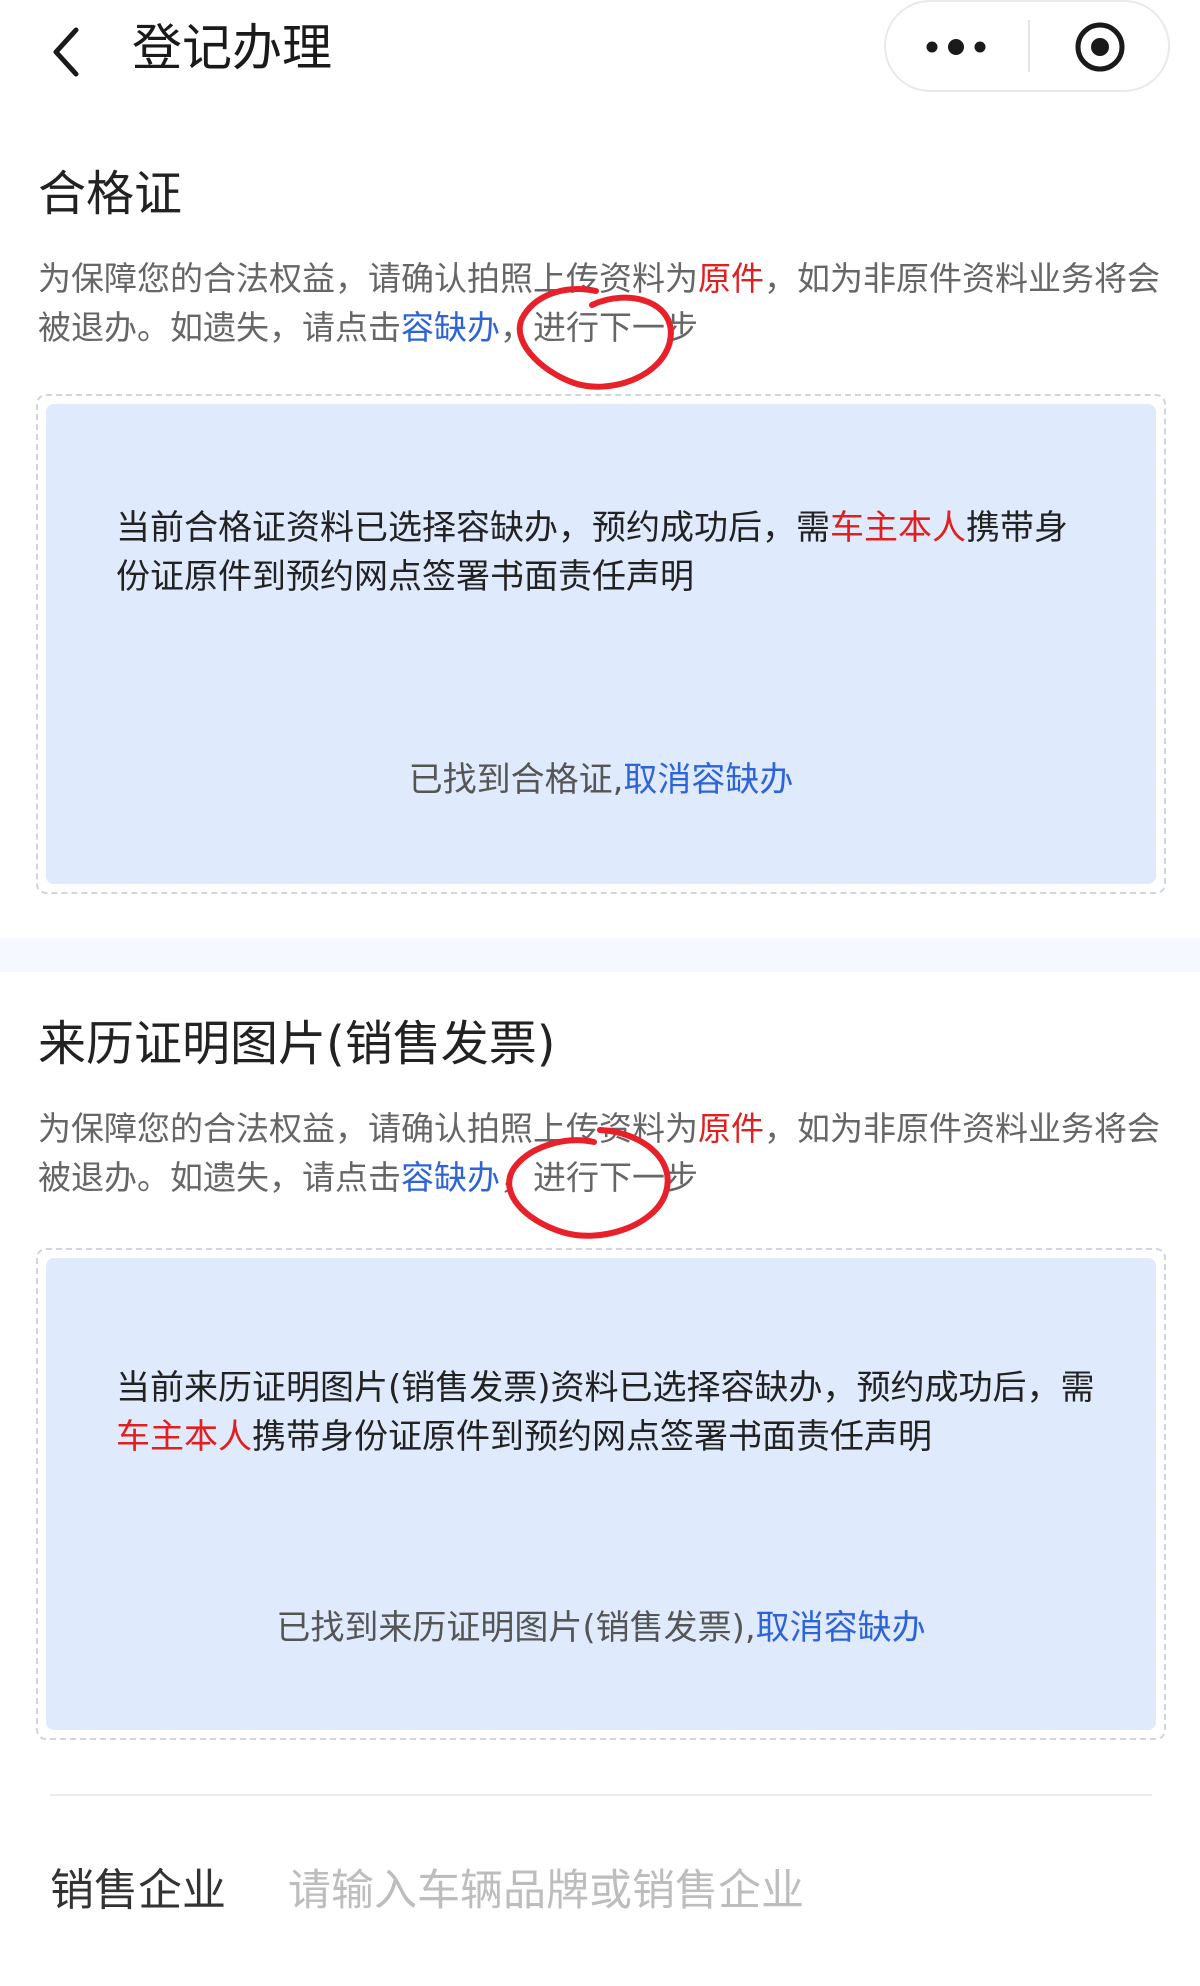 The width and height of the screenshot is (1200, 1986). I want to click on card-status: 已找到来历证明图片(销售发票),取消容缺办, so click(601, 1628).